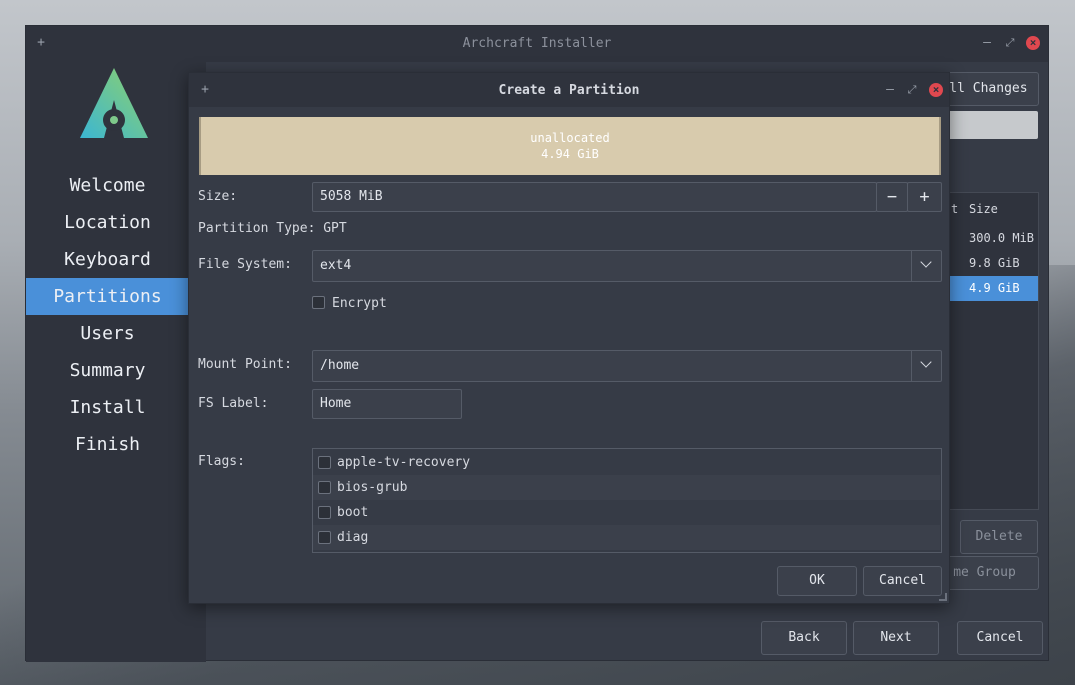 Image resolution: width=1075 pixels, height=685 pixels. What do you see at coordinates (107, 407) in the screenshot?
I see `sidebar-item-install: Install` at bounding box center [107, 407].